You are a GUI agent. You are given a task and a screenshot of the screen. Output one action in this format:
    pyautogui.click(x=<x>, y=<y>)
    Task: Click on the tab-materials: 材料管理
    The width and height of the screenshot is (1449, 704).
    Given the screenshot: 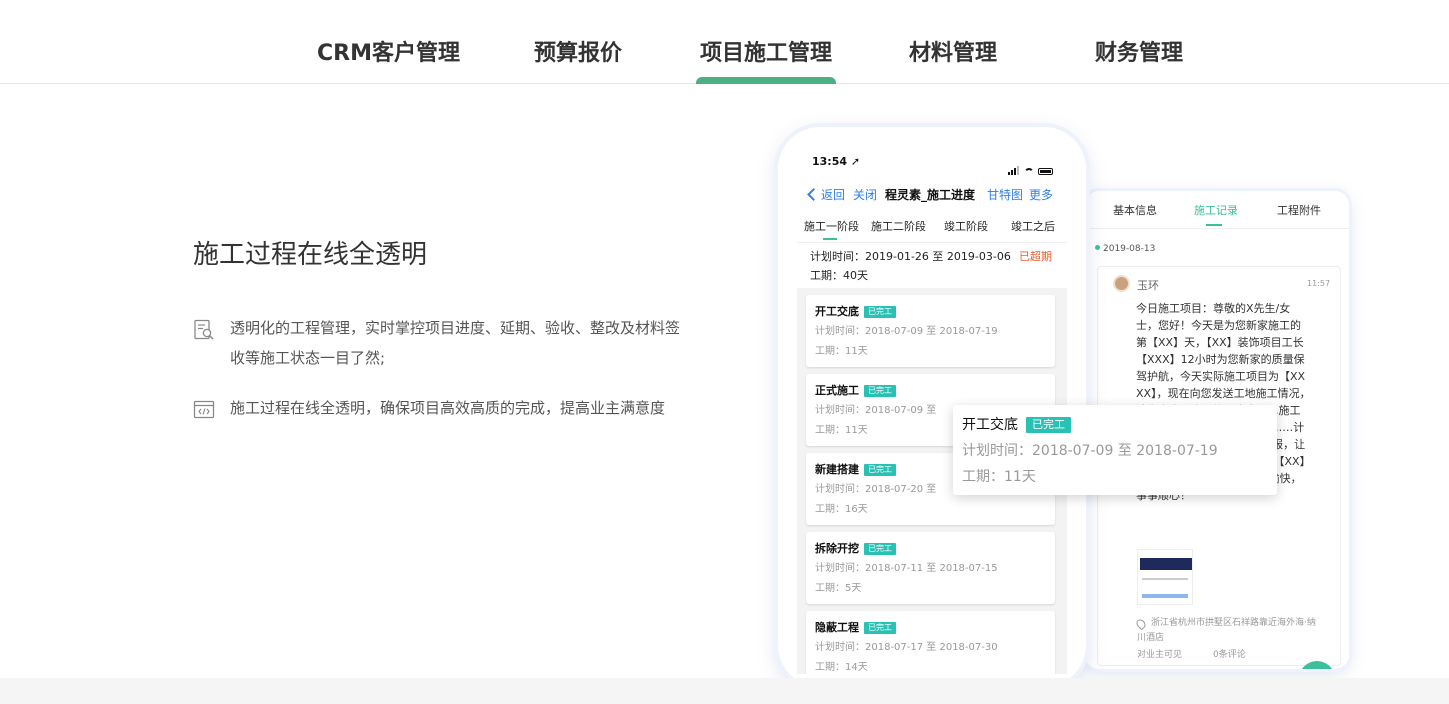 What is the action you would take?
    pyautogui.click(x=953, y=61)
    